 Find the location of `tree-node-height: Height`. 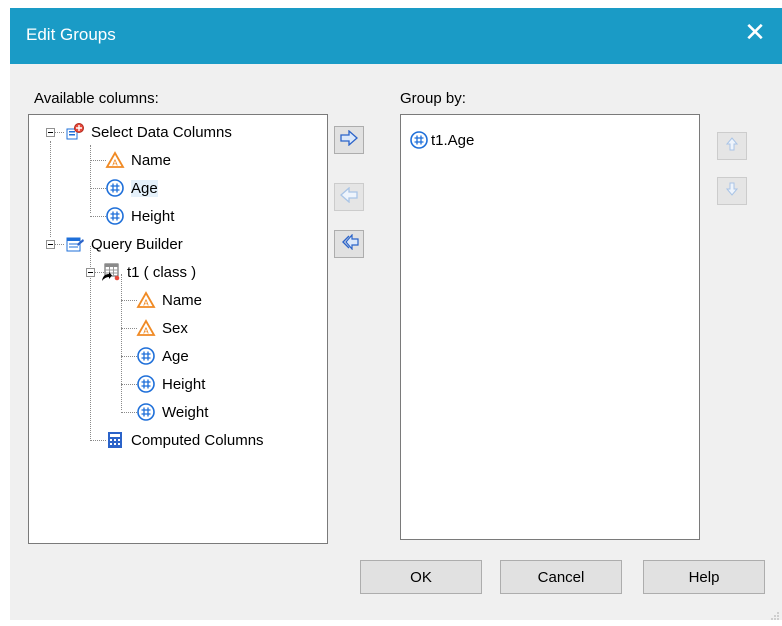

tree-node-height: Height is located at coordinates (139, 216).